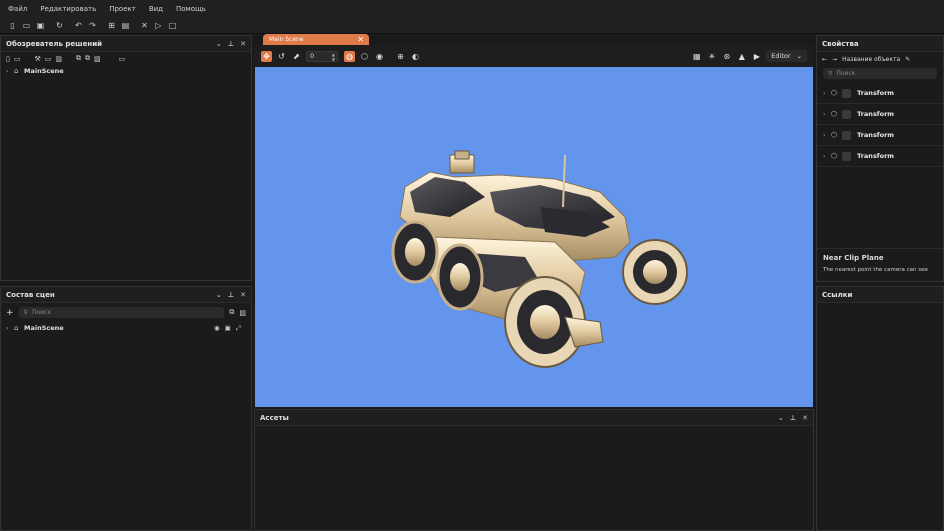 The height and width of the screenshot is (531, 944). I want to click on expand-icon: ⤢, so click(238, 328).